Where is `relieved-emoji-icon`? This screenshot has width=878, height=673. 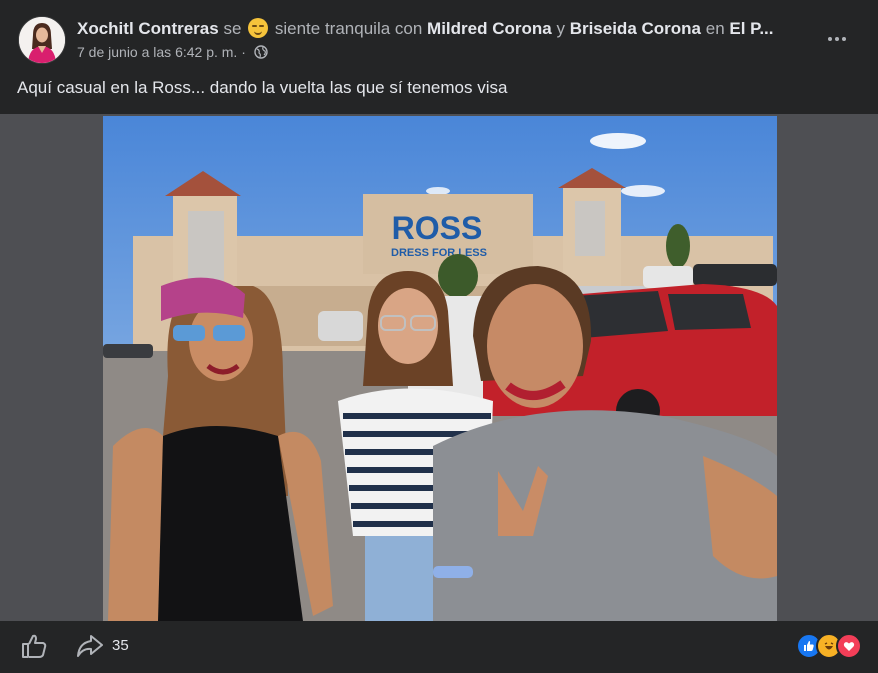 relieved-emoji-icon is located at coordinates (258, 28).